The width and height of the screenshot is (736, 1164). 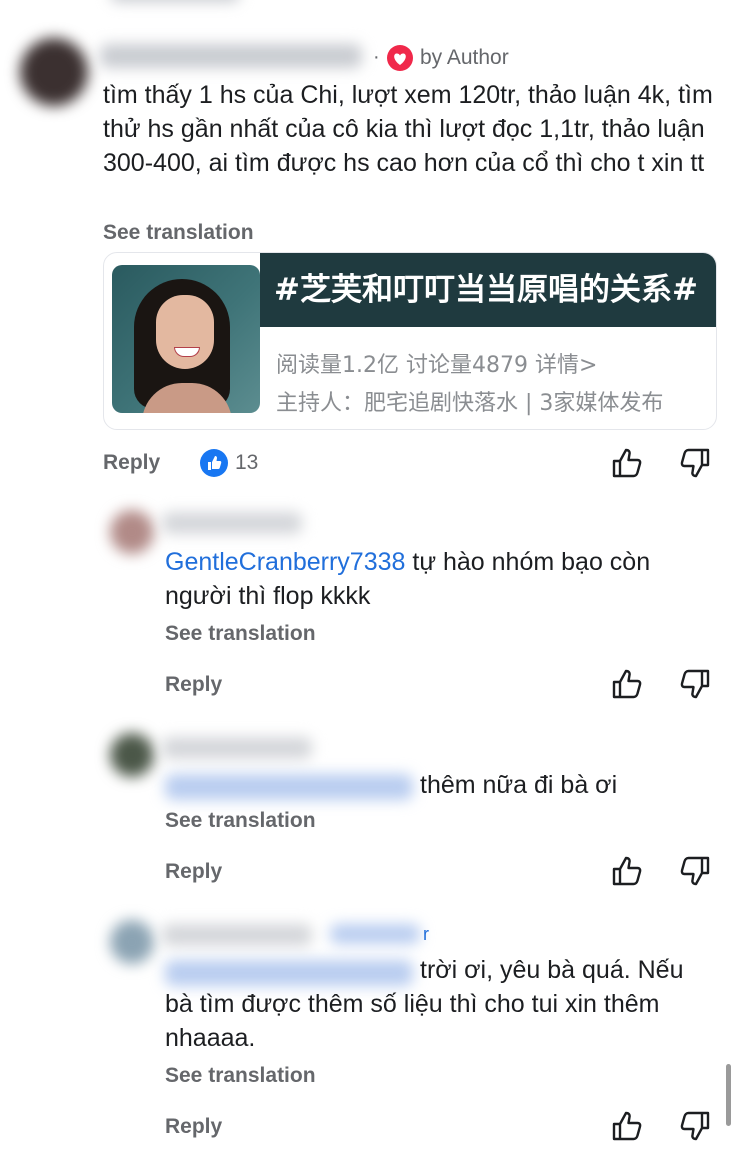 What do you see at coordinates (552, 970) in the screenshot?
I see `reply-text-line1: trời ơi, yêu bà quá. Nếu` at bounding box center [552, 970].